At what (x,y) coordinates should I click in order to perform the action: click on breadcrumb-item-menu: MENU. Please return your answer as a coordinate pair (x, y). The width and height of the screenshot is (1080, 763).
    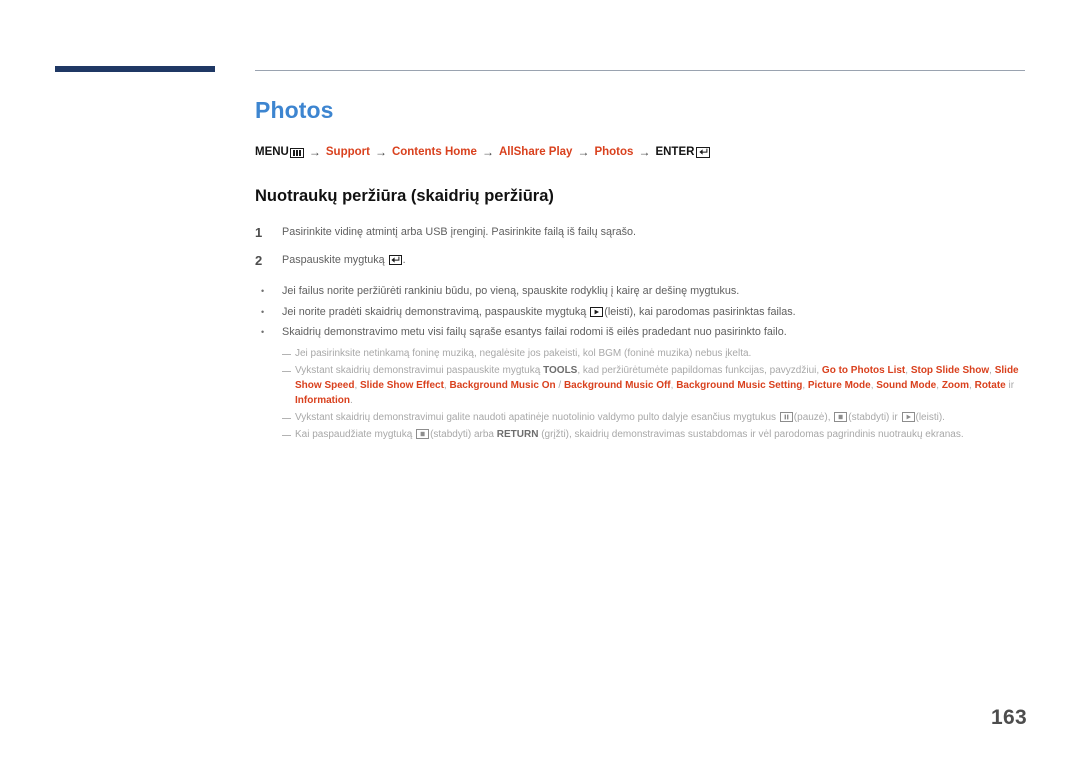
    Looking at the image, I should click on (279, 152).